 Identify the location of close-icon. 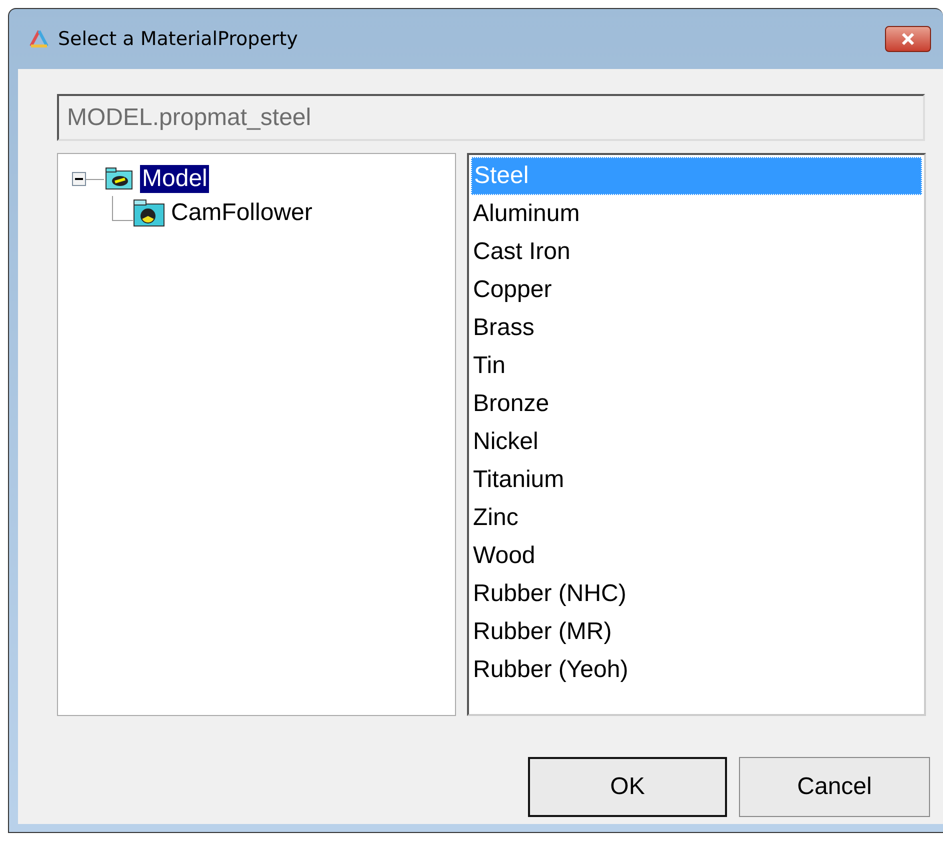
(908, 39).